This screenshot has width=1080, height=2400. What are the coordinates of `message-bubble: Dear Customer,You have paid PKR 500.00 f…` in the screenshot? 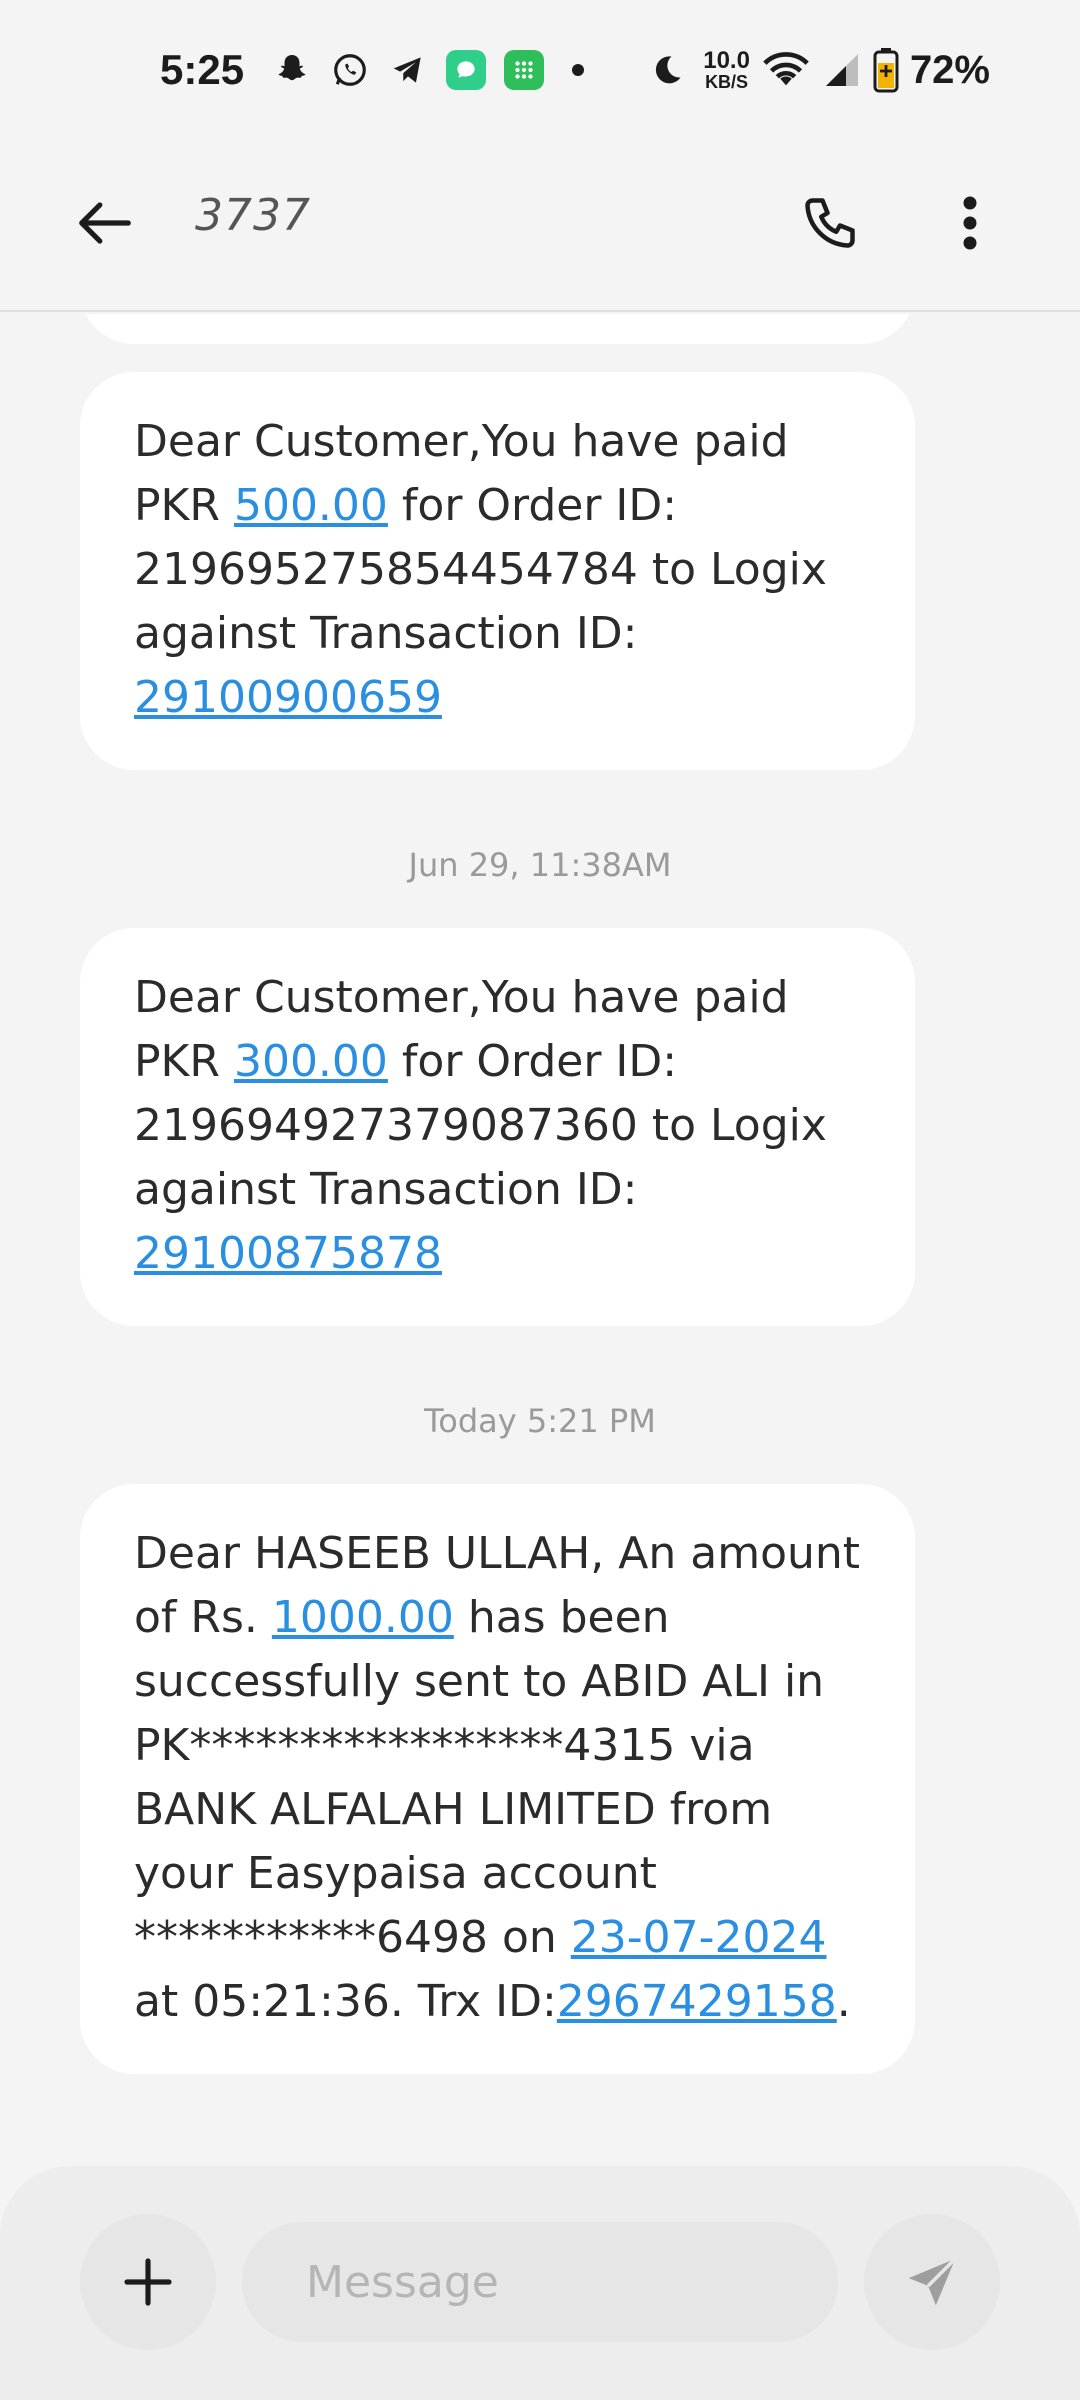 It's located at (497, 571).